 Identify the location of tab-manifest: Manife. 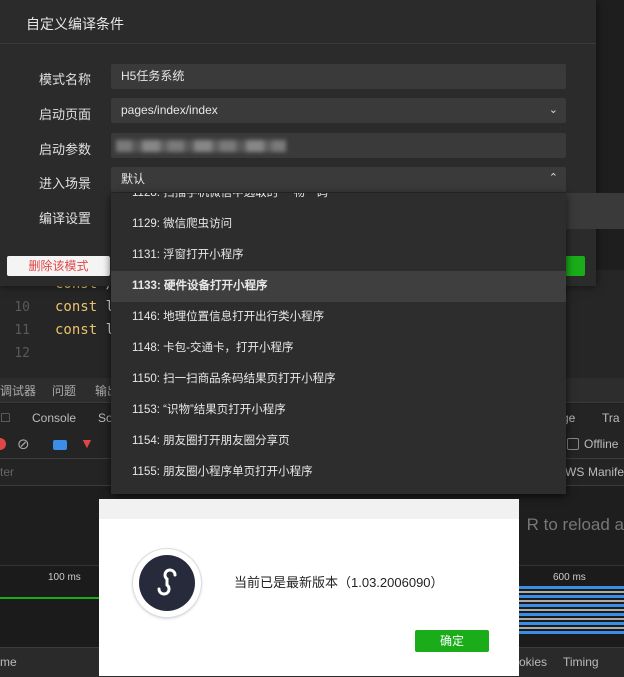
(606, 472).